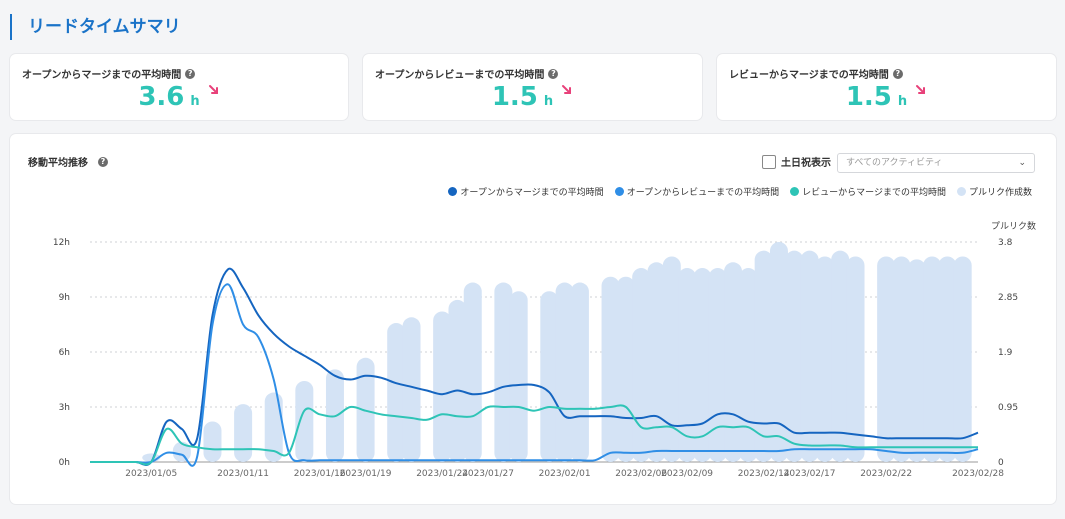 Image resolution: width=1065 pixels, height=519 pixels. Describe the element at coordinates (64, 353) in the screenshot. I see `y-left-tick-label: 6h` at that location.